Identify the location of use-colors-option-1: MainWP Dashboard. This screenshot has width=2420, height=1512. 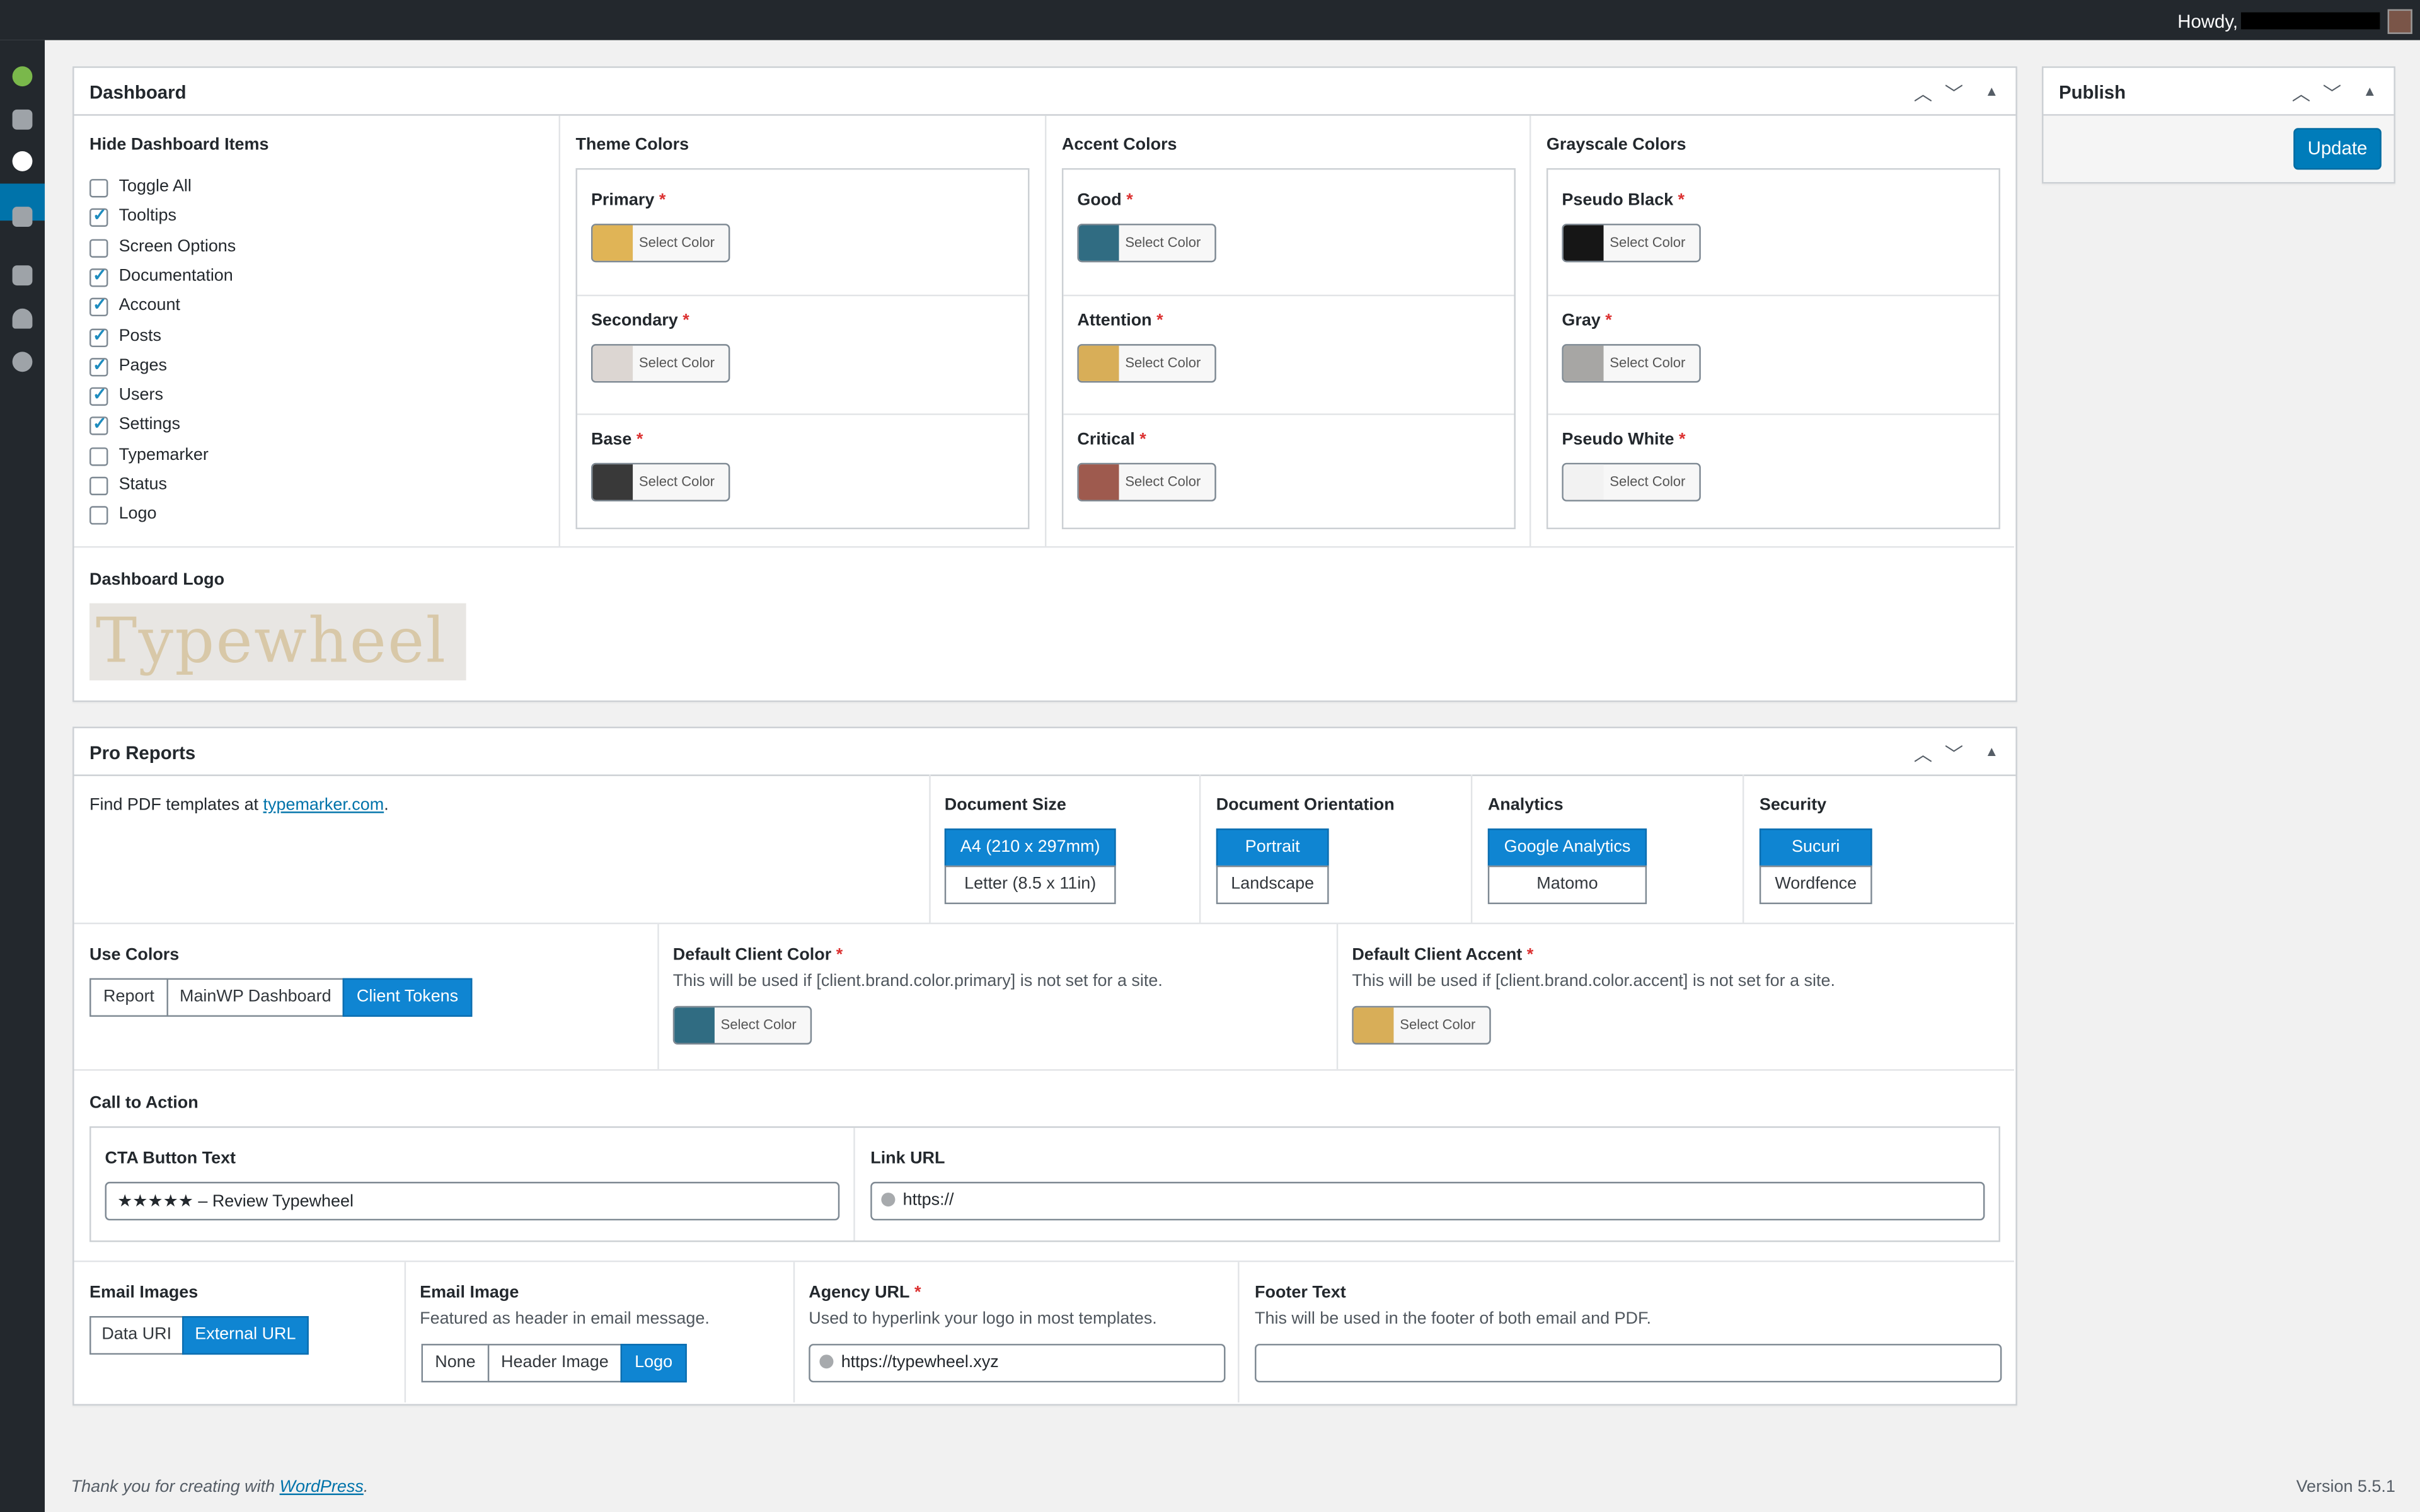
(256, 997).